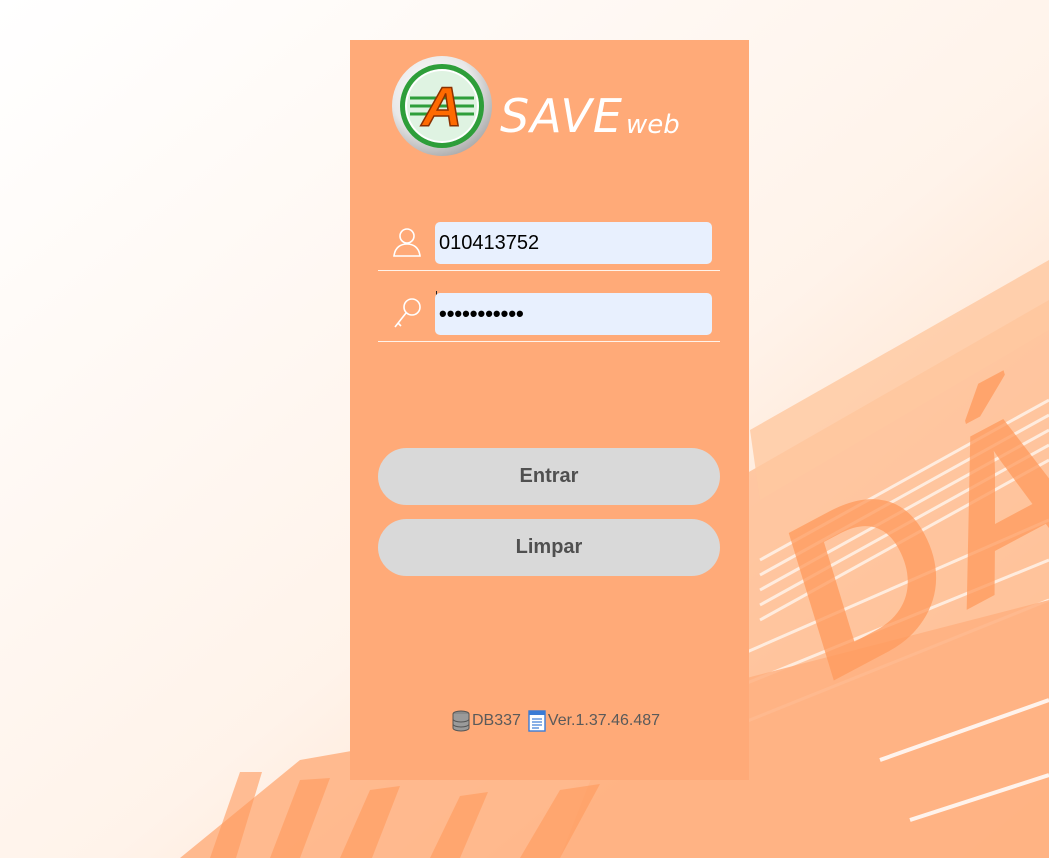 The width and height of the screenshot is (1049, 858). I want to click on database-icon, so click(461, 721).